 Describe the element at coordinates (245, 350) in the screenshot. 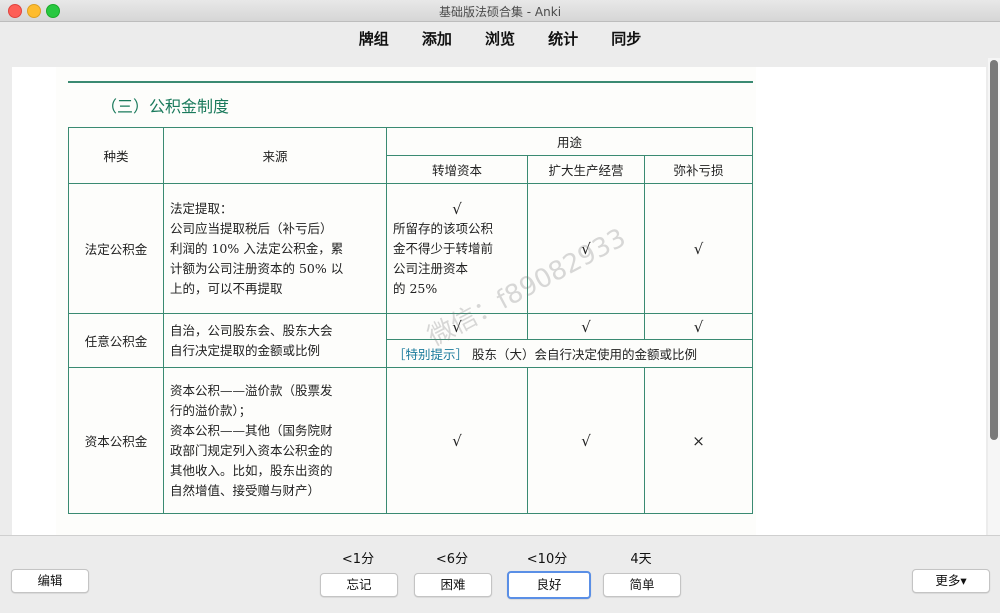

I see `source-line: 自行决定提取的金额或比例` at that location.